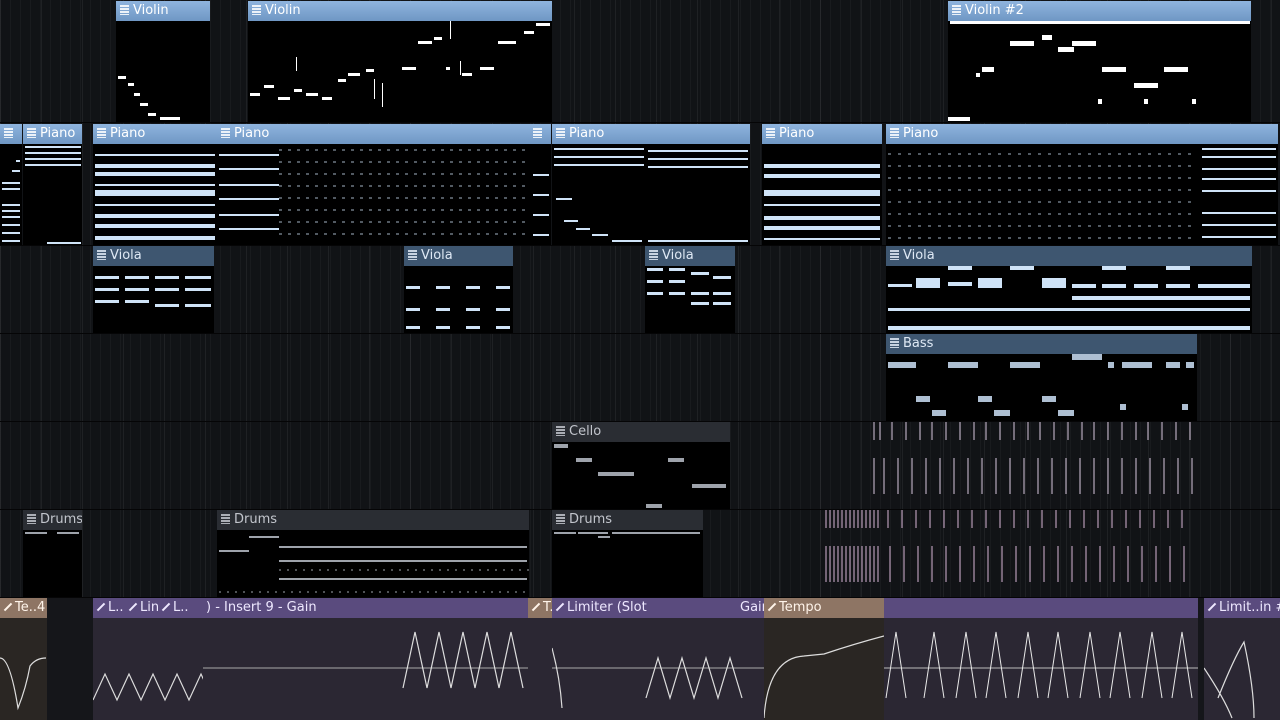 The width and height of the screenshot is (1280, 720). I want to click on clip-label: Bass, so click(918, 343).